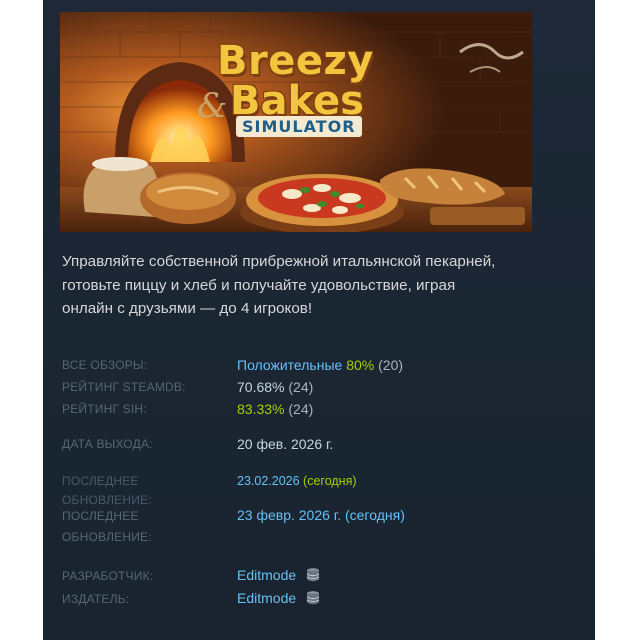  I want to click on all-reviews-value: Положительные 80% (20), so click(320, 365).